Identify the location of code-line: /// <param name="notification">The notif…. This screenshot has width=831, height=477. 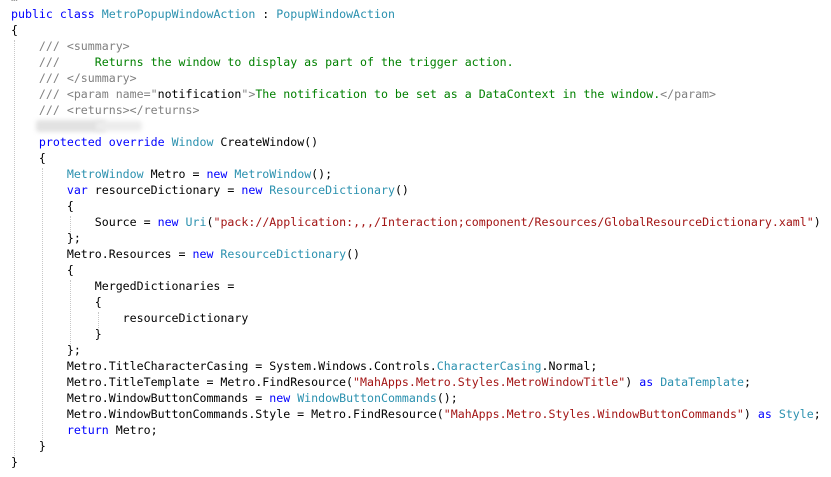
(363, 94).